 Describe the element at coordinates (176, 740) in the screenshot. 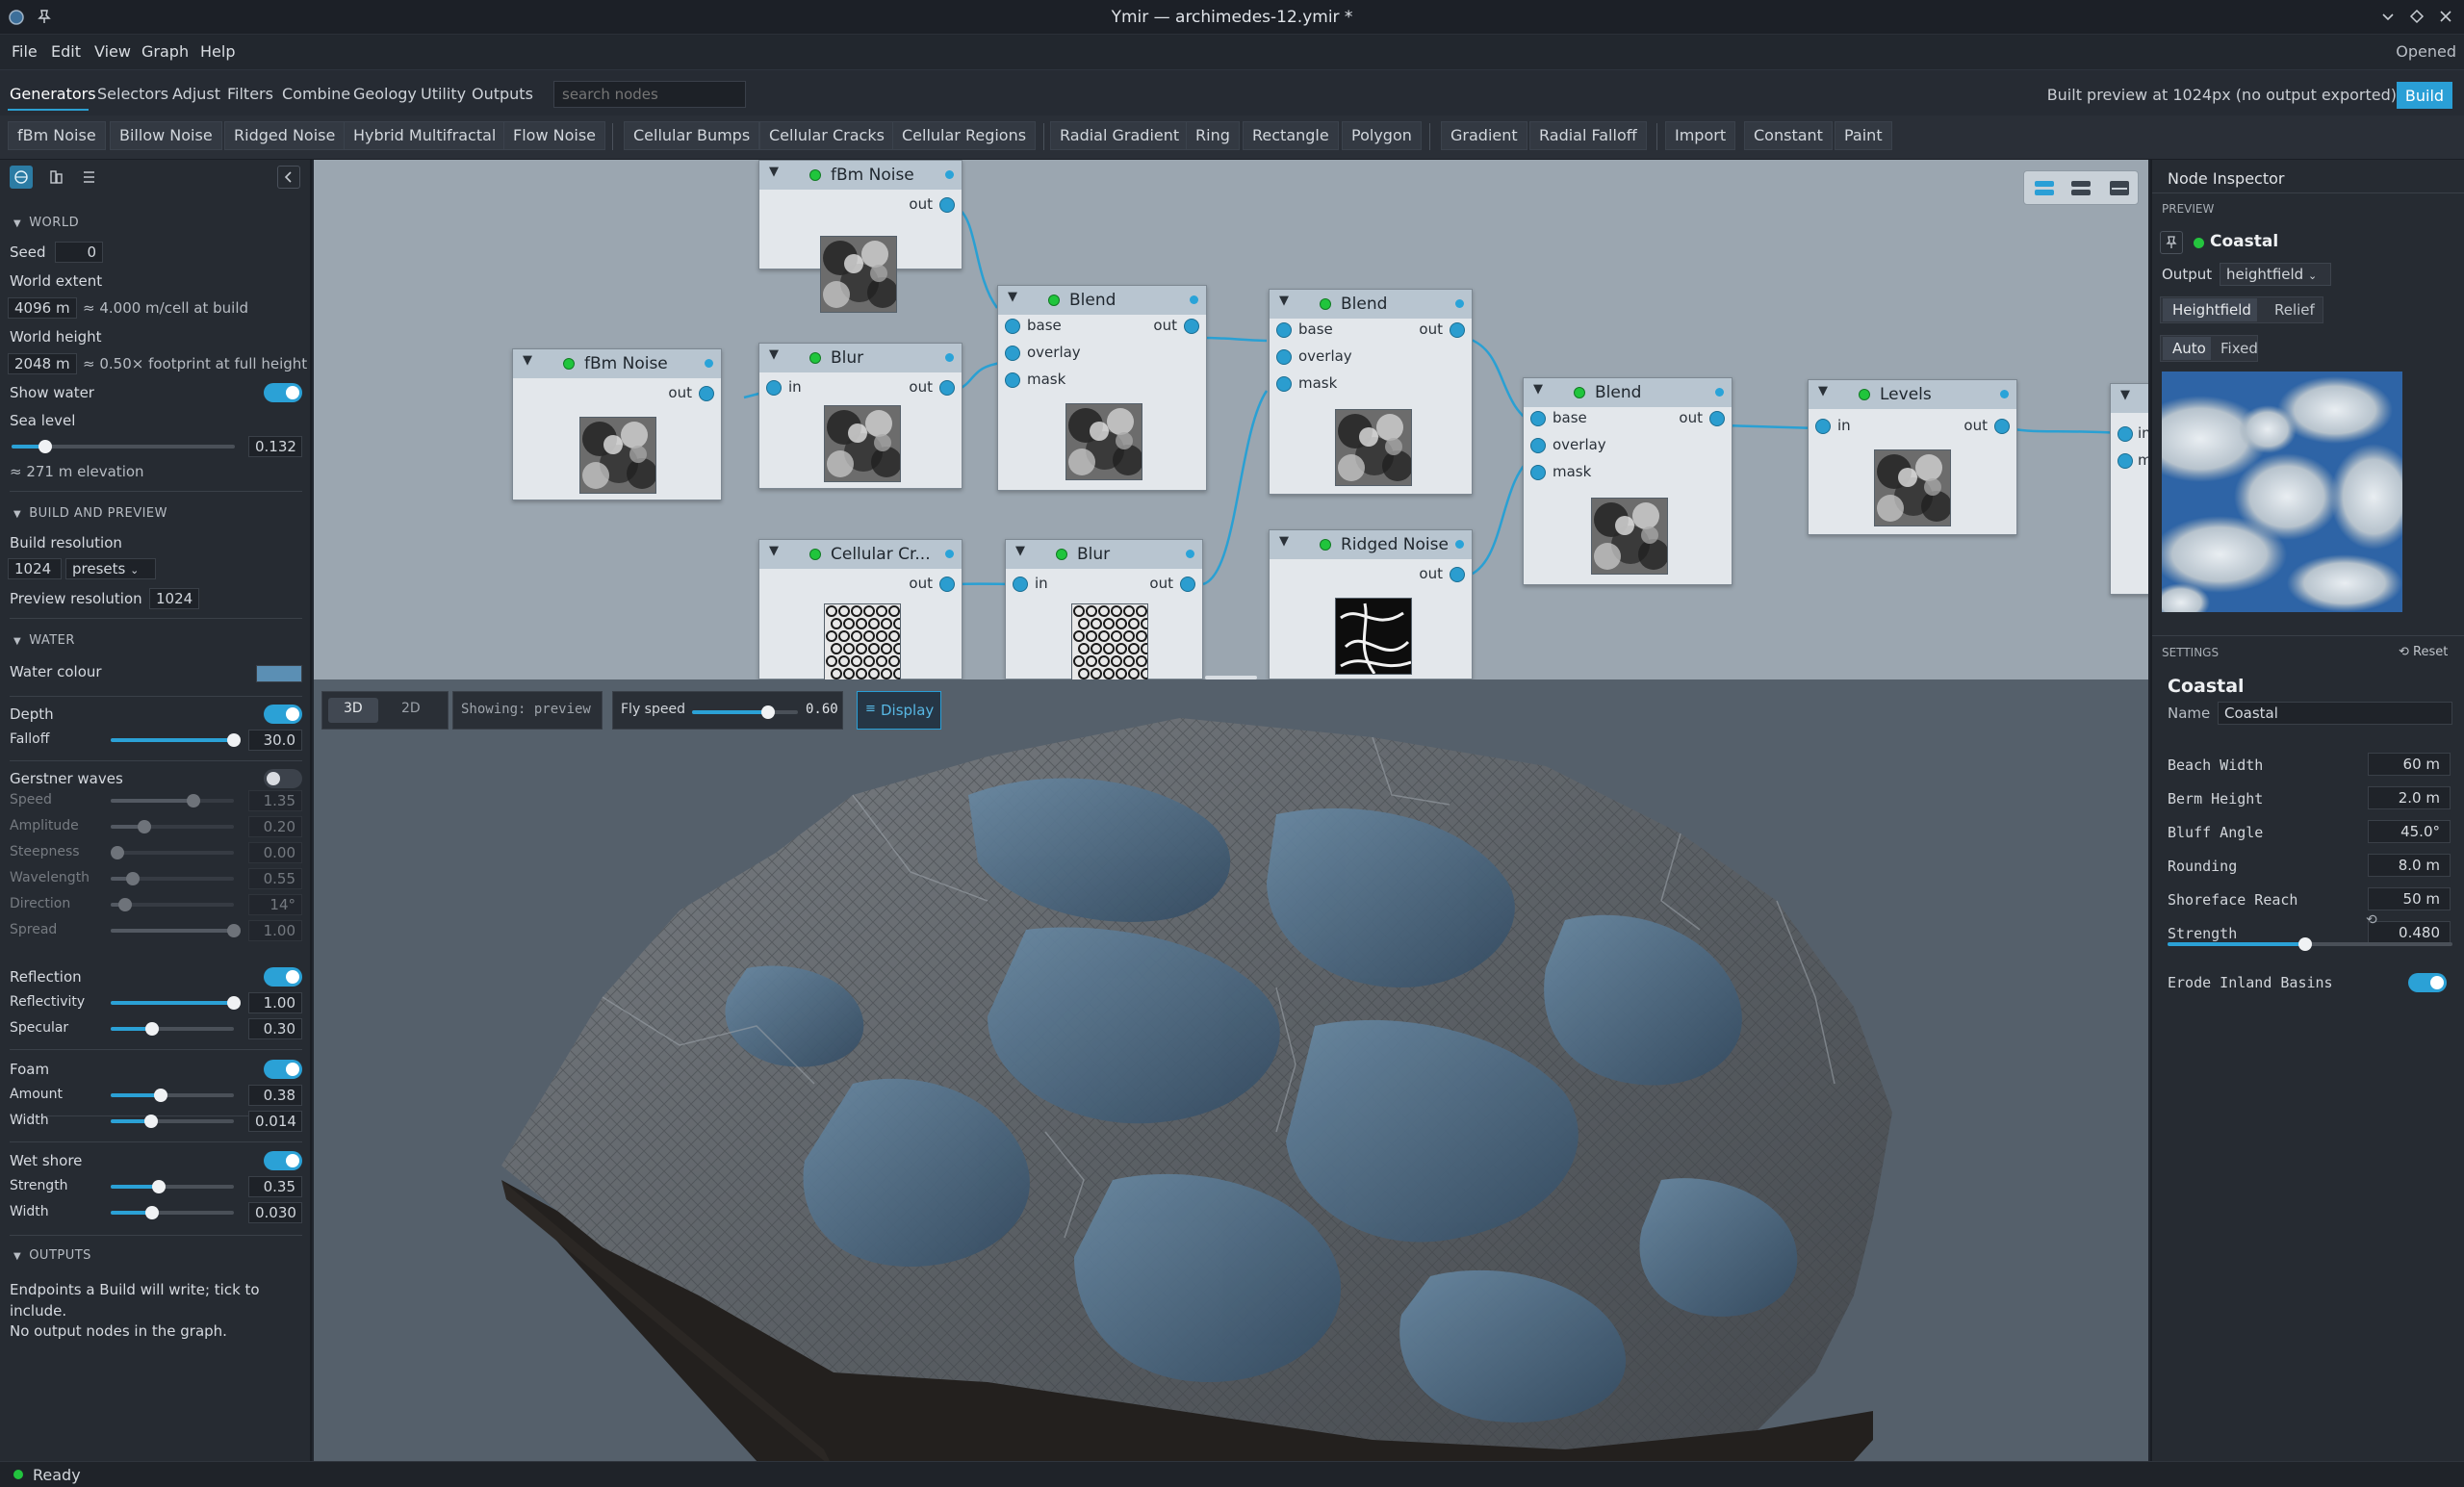

I see `falloff-slider` at that location.